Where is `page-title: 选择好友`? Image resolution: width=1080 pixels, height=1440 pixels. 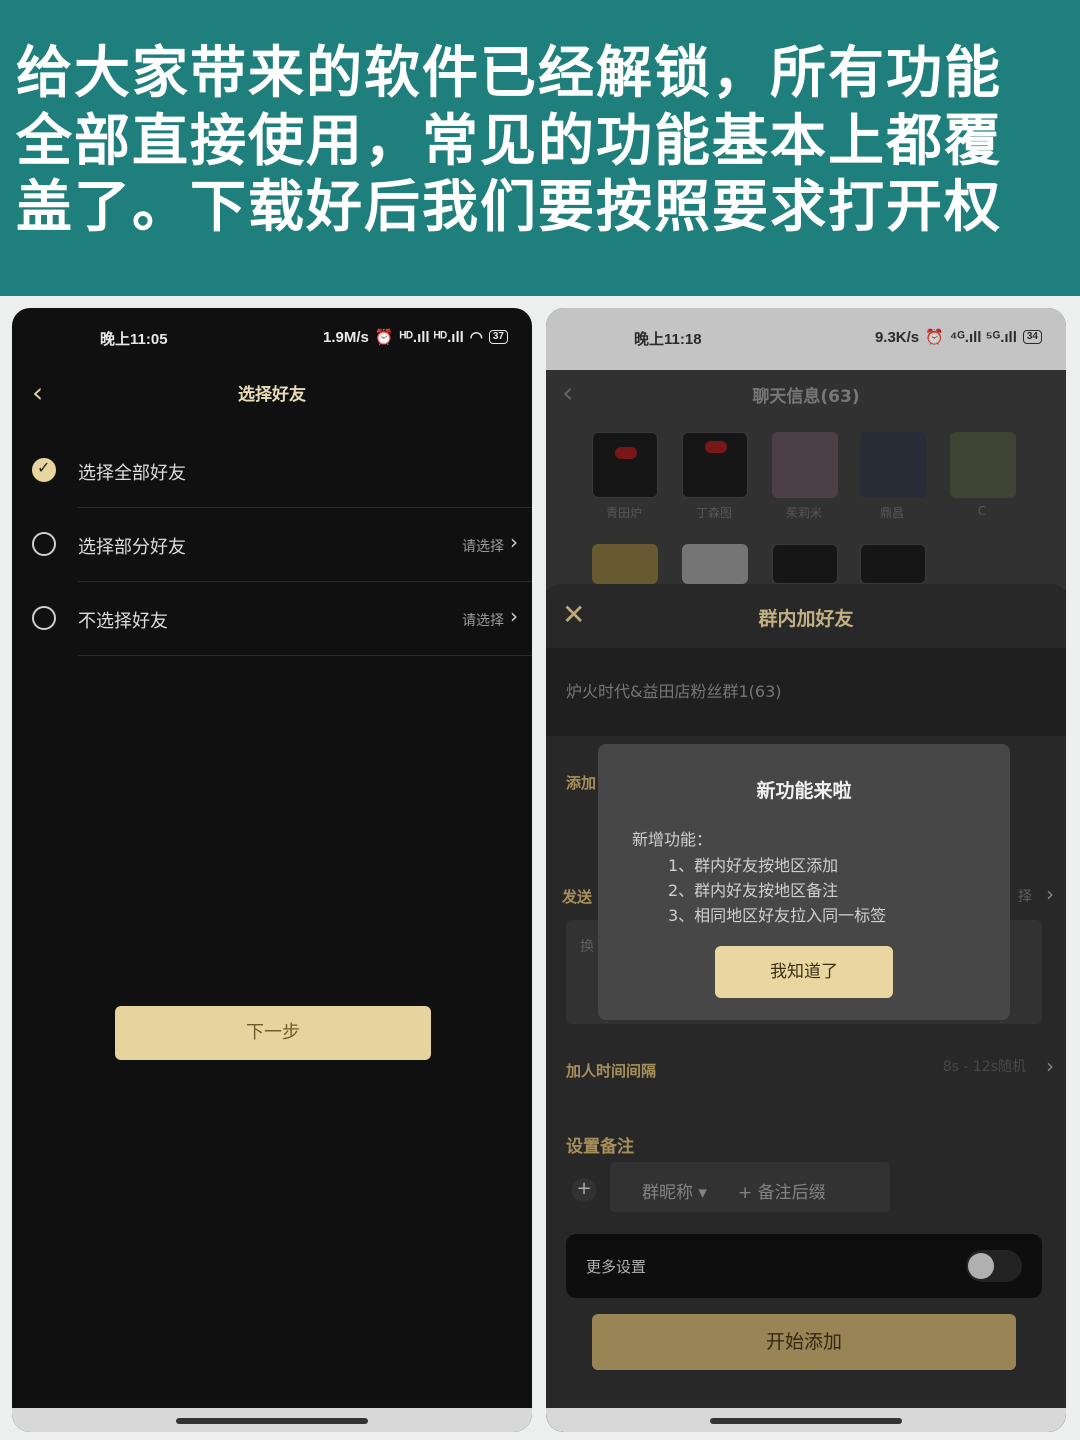 page-title: 选择好友 is located at coordinates (272, 395).